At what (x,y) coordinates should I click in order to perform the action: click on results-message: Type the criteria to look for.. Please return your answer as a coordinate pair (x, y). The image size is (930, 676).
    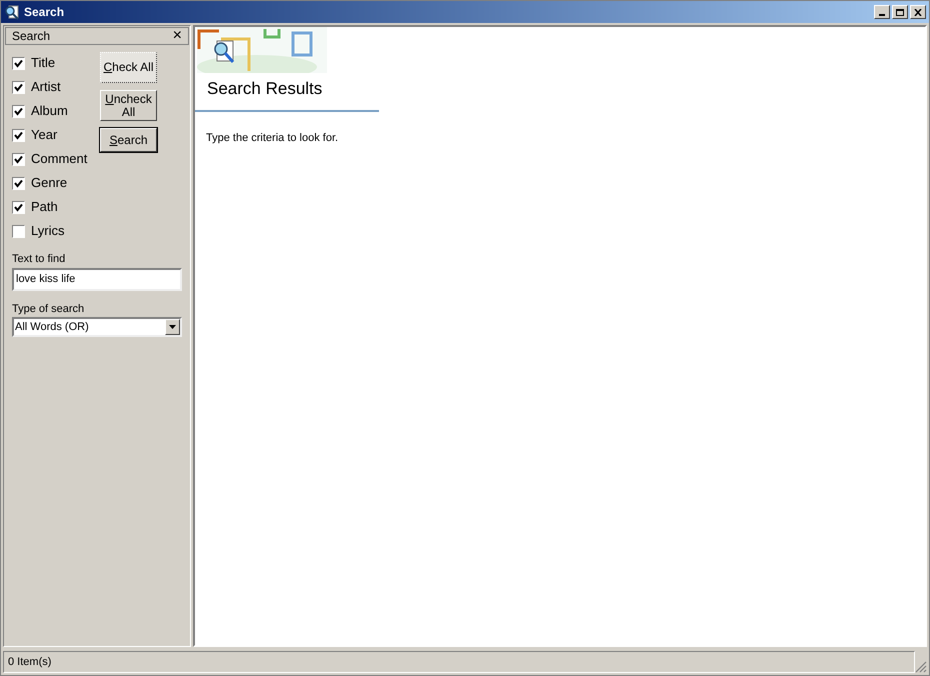
    Looking at the image, I should click on (273, 138).